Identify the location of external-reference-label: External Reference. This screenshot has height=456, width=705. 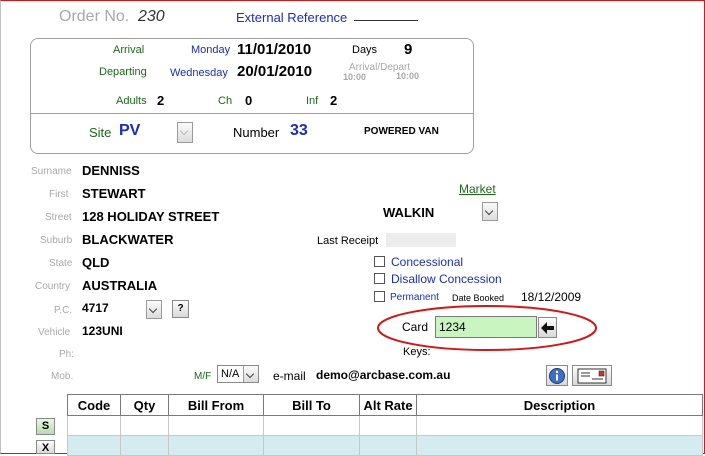
(292, 17).